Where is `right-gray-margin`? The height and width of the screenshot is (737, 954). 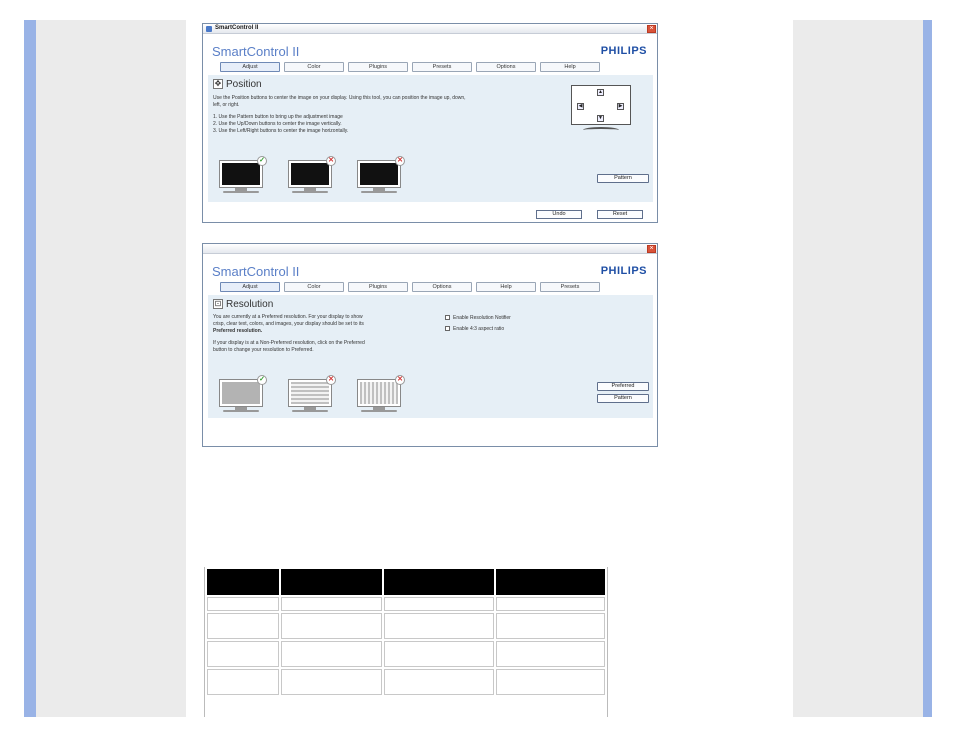
right-gray-margin is located at coordinates (858, 368).